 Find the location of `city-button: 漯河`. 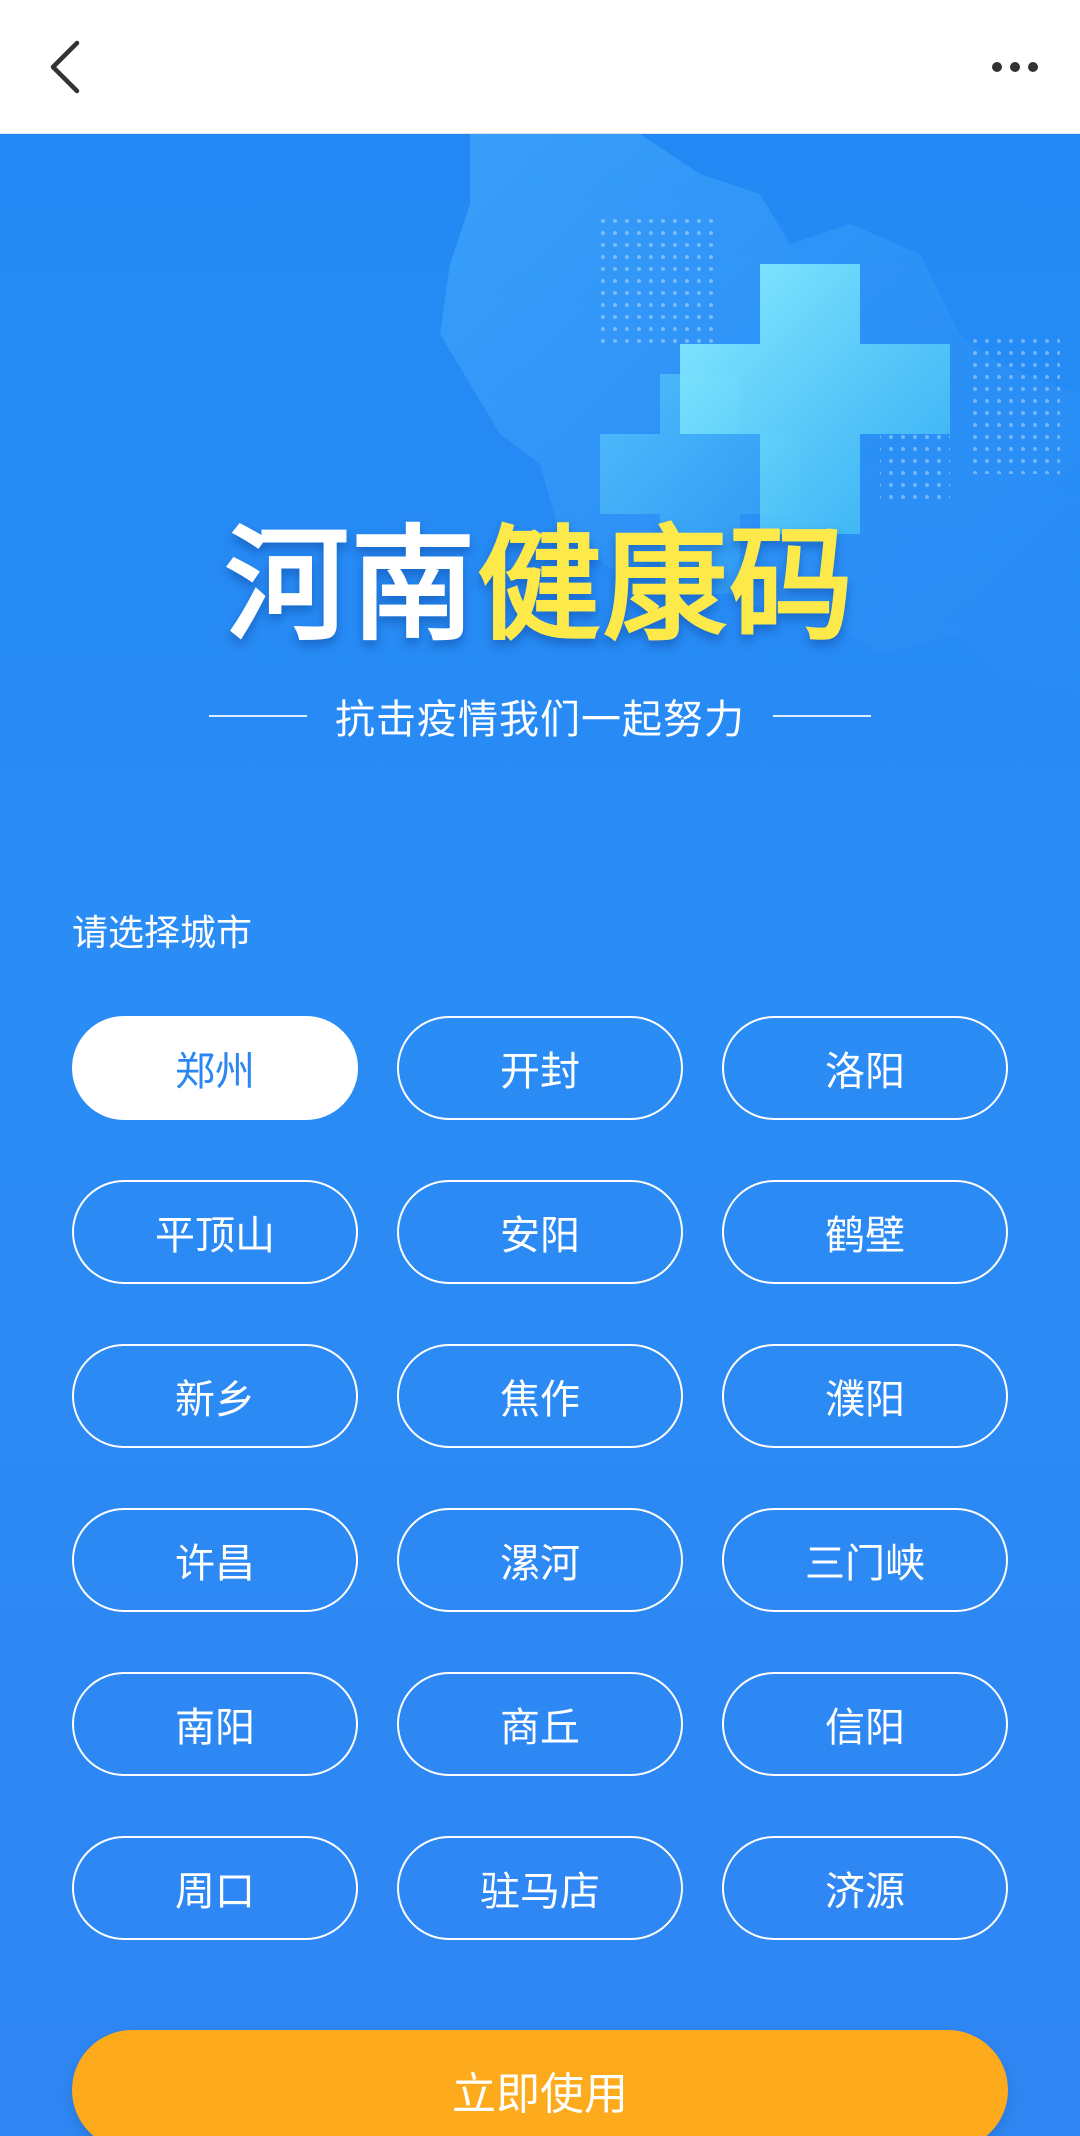

city-button: 漯河 is located at coordinates (540, 1560).